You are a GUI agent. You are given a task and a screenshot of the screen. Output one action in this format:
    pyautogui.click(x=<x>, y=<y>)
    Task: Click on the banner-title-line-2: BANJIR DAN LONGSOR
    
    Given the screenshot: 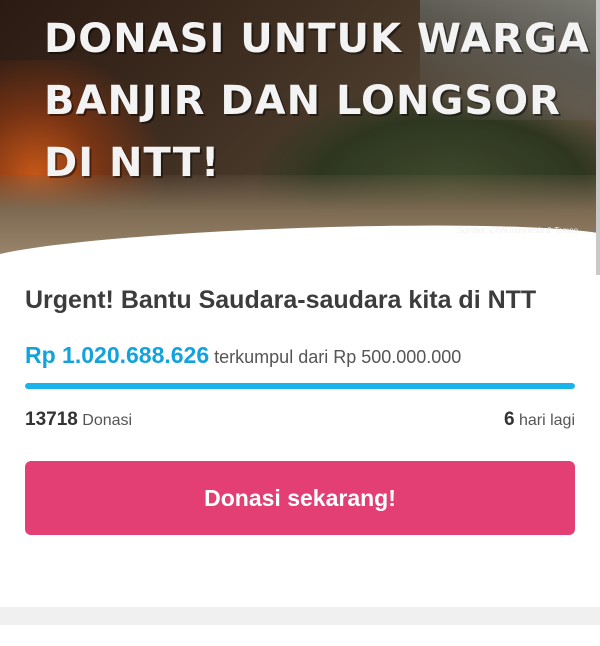 What is the action you would take?
    pyautogui.click(x=302, y=101)
    